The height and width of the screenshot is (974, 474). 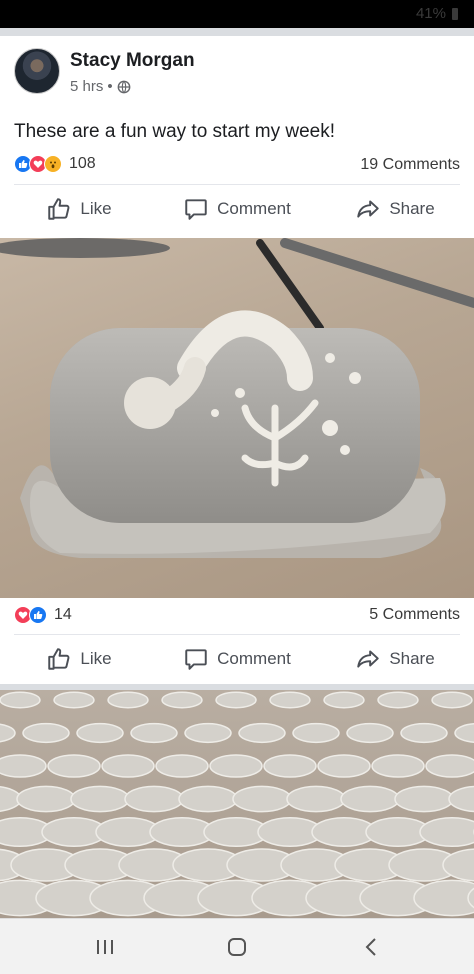 I want to click on post-actions-2: Like Comment Share, so click(x=237, y=659).